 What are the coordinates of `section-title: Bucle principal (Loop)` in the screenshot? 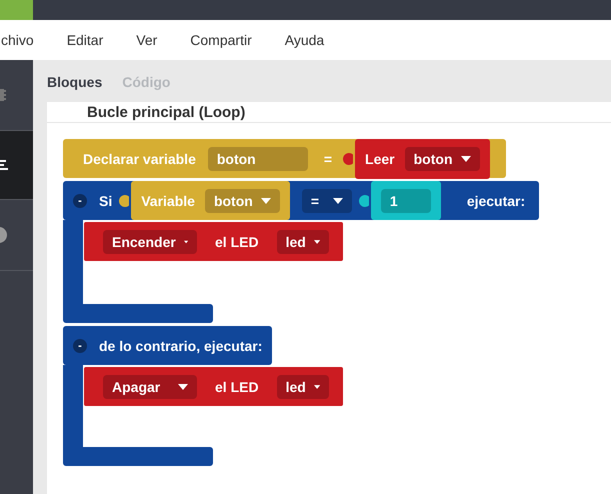 It's located at (166, 112).